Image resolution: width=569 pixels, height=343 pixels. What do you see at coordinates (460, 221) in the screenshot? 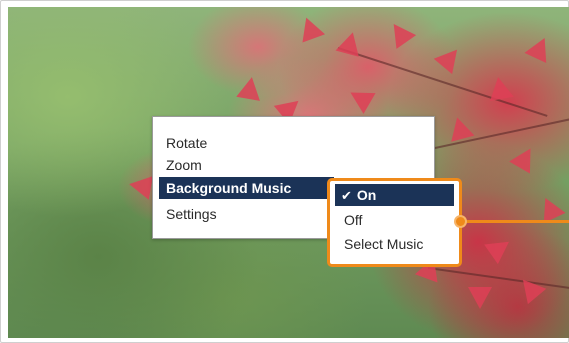
I see `callout-dot` at bounding box center [460, 221].